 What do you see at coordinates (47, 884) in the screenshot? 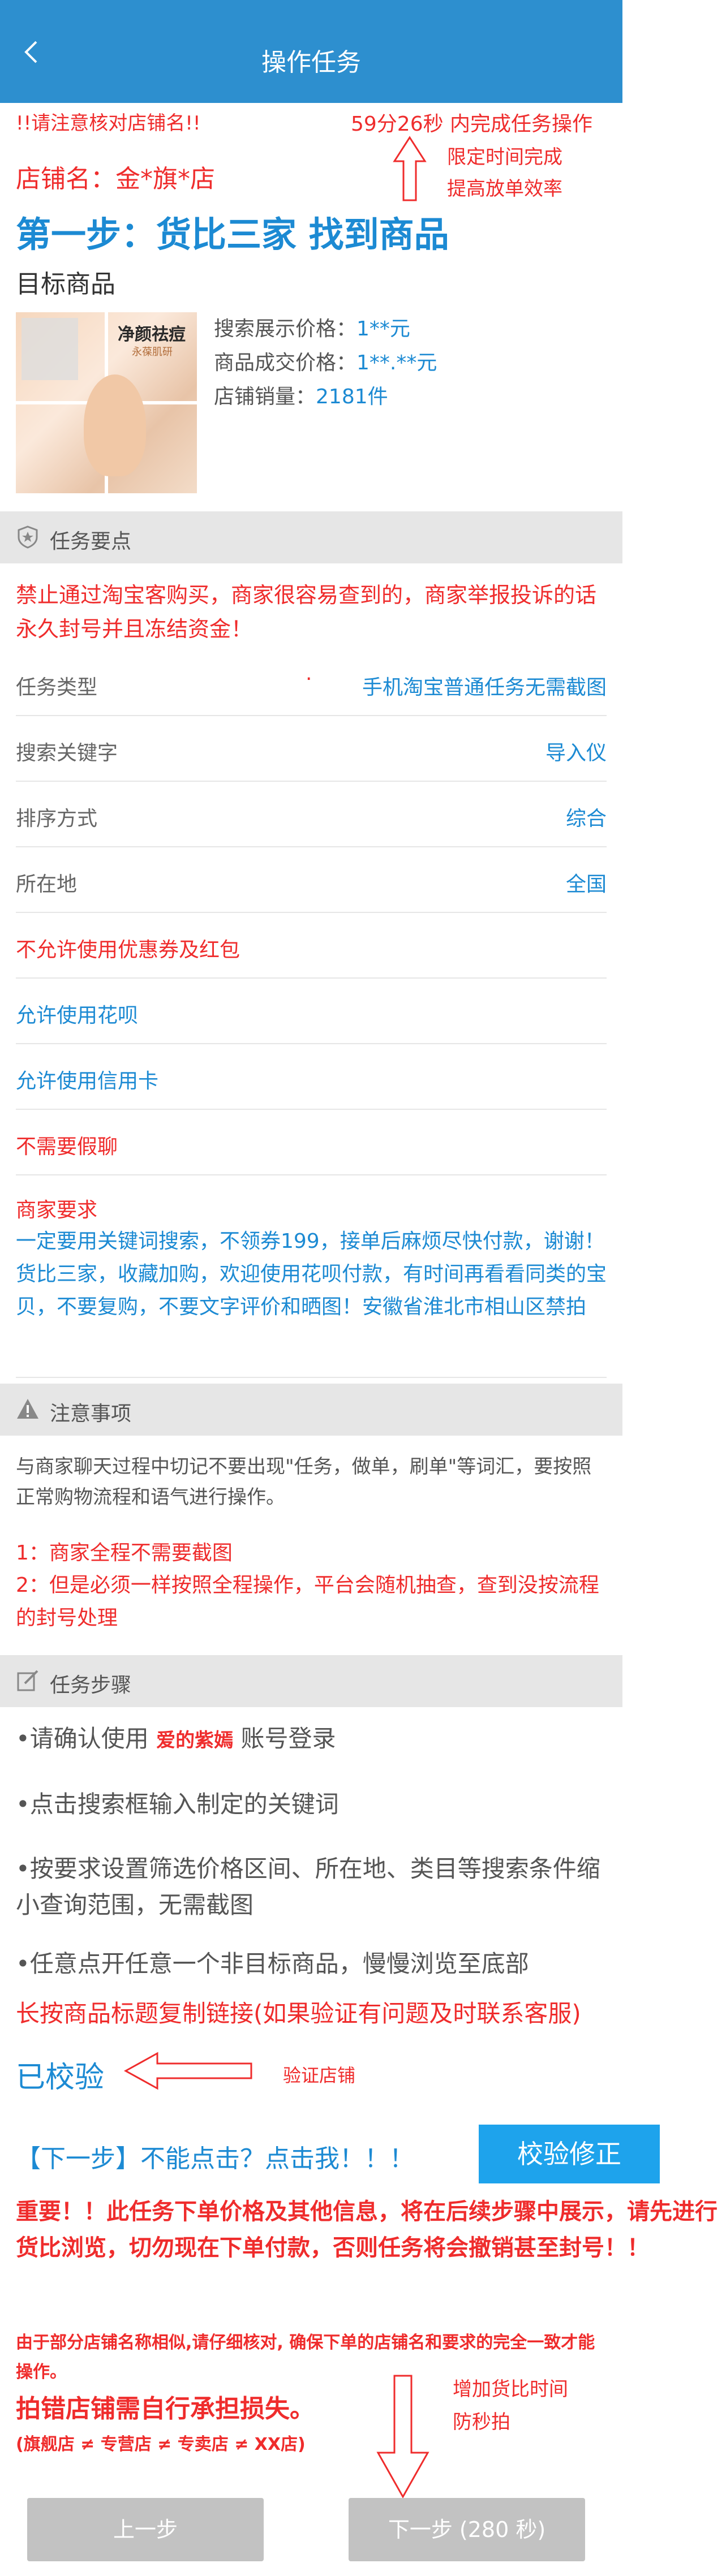
I see `location-key: 所在地` at bounding box center [47, 884].